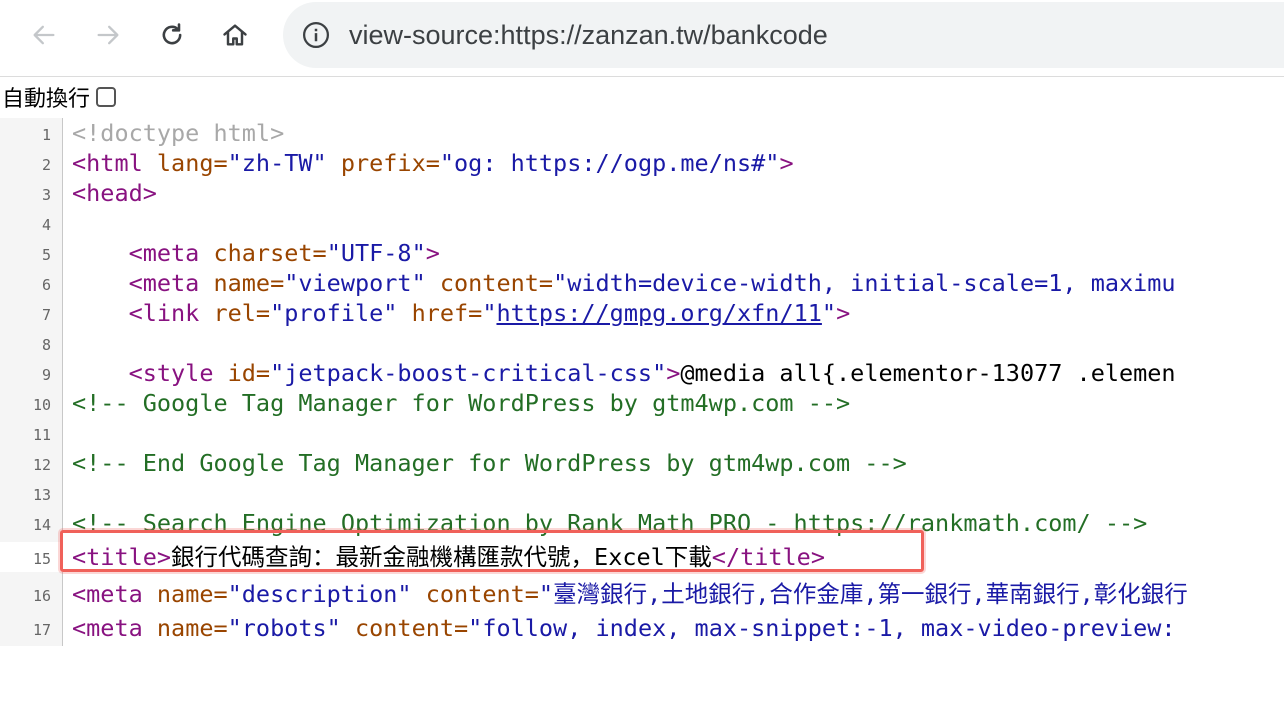  Describe the element at coordinates (46, 195) in the screenshot. I see `line-number: 3` at that location.